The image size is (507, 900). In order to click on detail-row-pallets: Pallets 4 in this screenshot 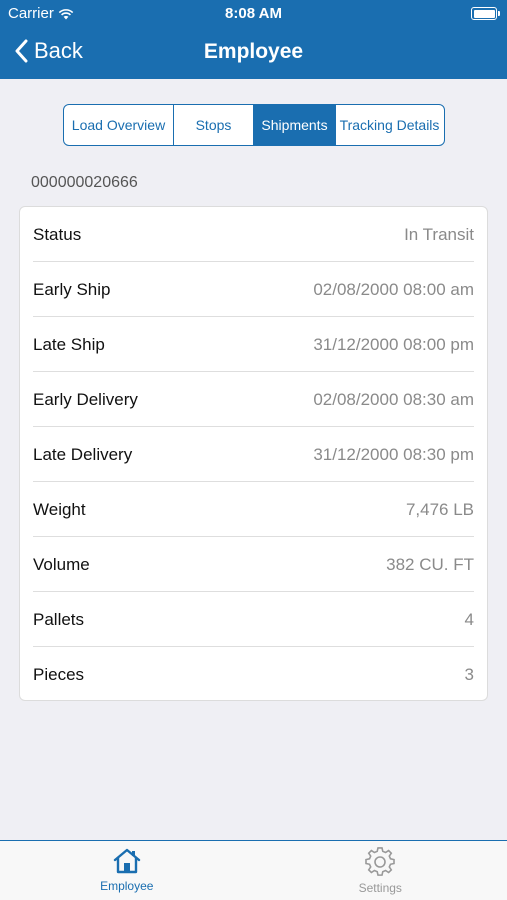, I will do `click(253, 619)`.